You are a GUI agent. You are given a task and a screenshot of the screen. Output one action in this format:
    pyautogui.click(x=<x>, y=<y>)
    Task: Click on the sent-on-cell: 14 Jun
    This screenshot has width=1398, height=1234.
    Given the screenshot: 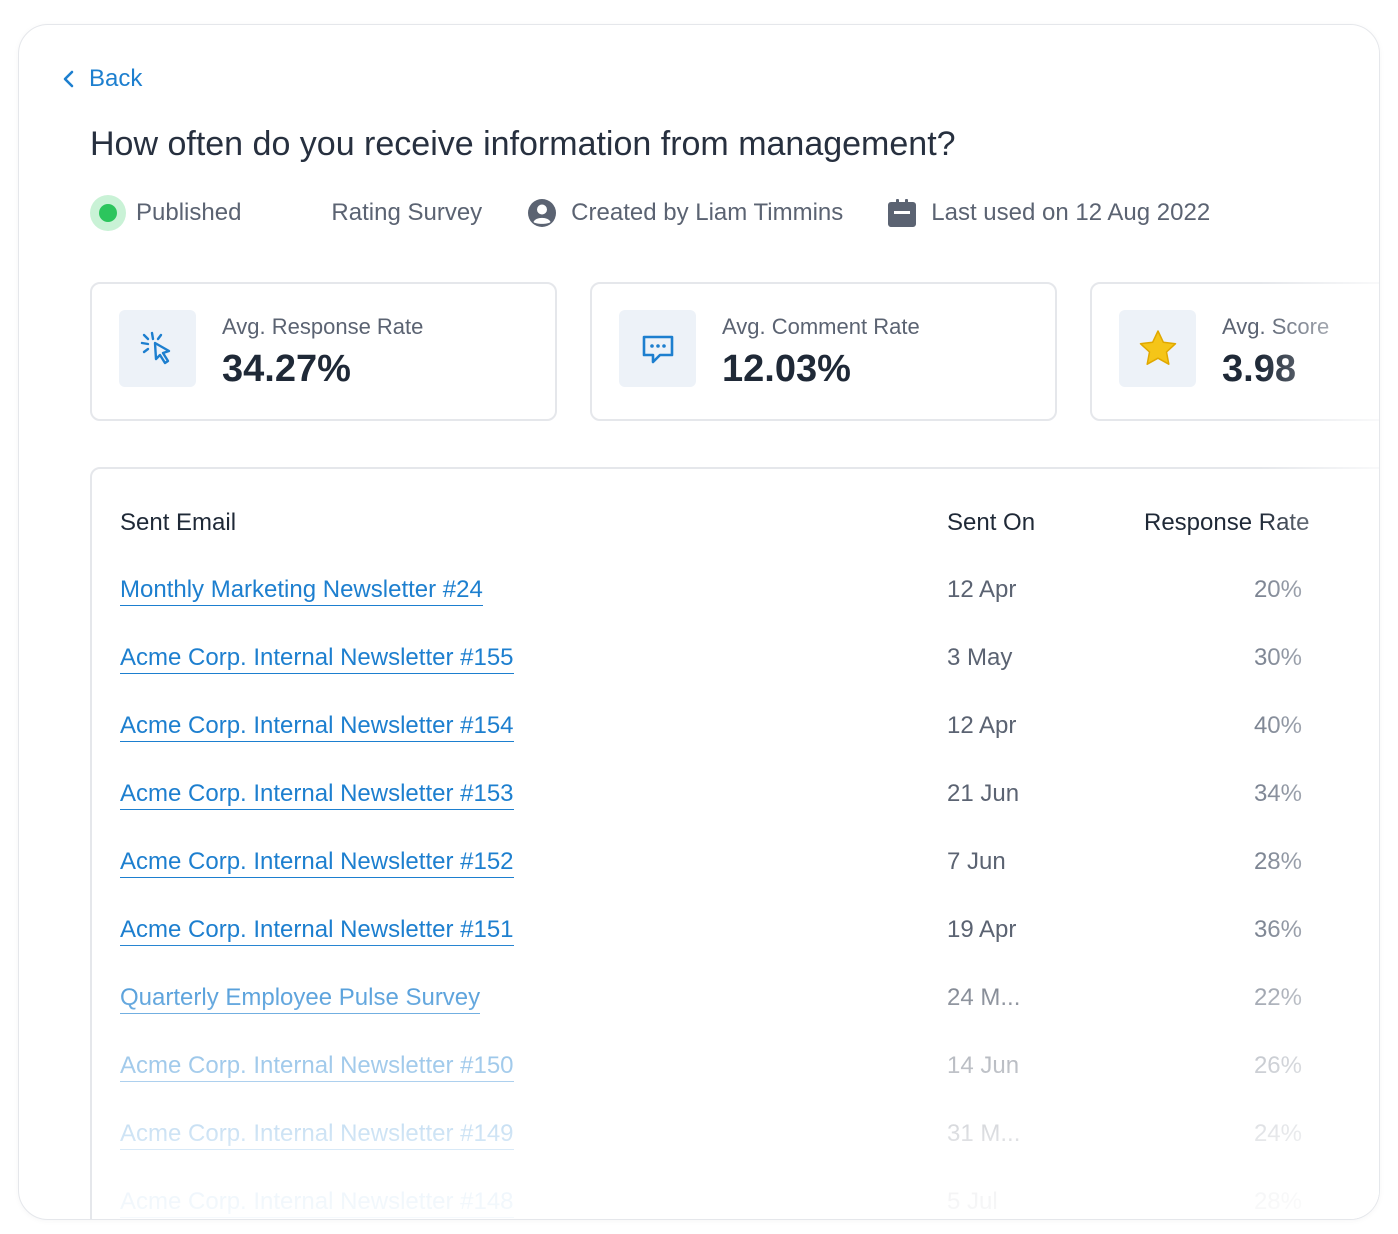 What is the action you would take?
    pyautogui.click(x=983, y=1065)
    